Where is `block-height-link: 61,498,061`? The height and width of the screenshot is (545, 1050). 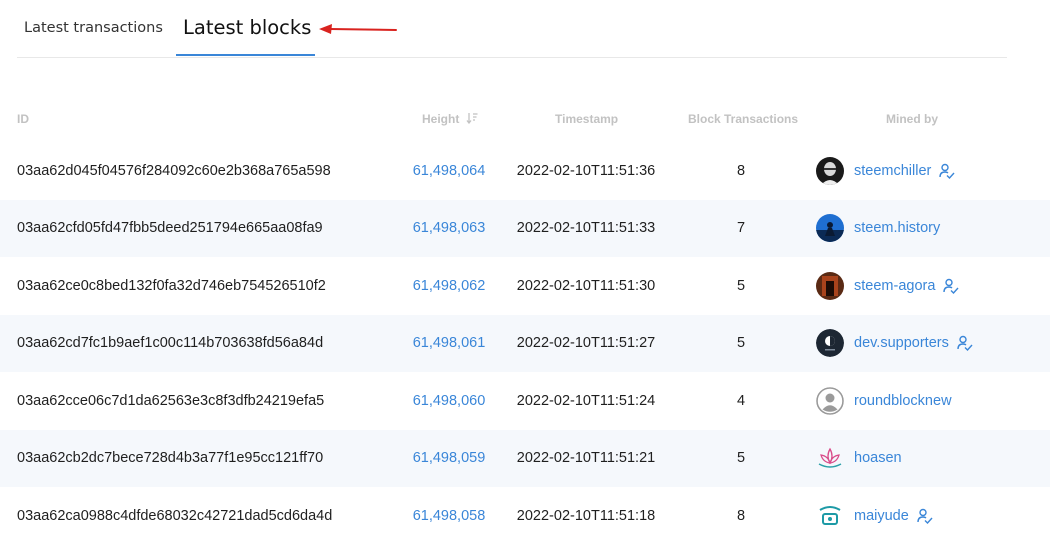
block-height-link: 61,498,061 is located at coordinates (449, 343).